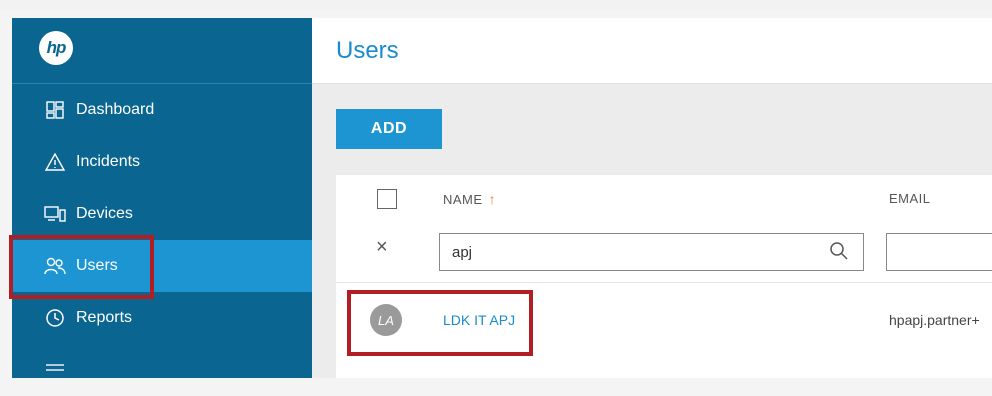  What do you see at coordinates (115, 109) in the screenshot?
I see `sidebar-item-label: Dashboard` at bounding box center [115, 109].